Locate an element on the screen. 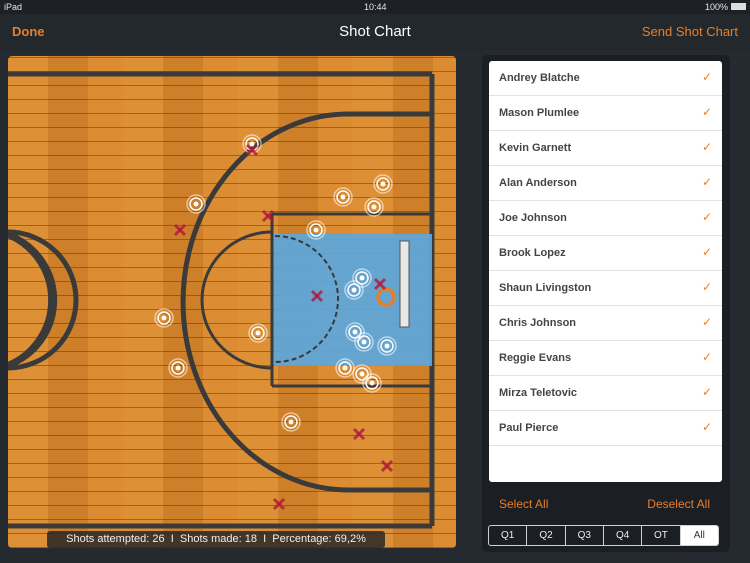 Image resolution: width=750 pixels, height=563 pixels. status-bar: iPad 10:44 100% is located at coordinates (375, 7).